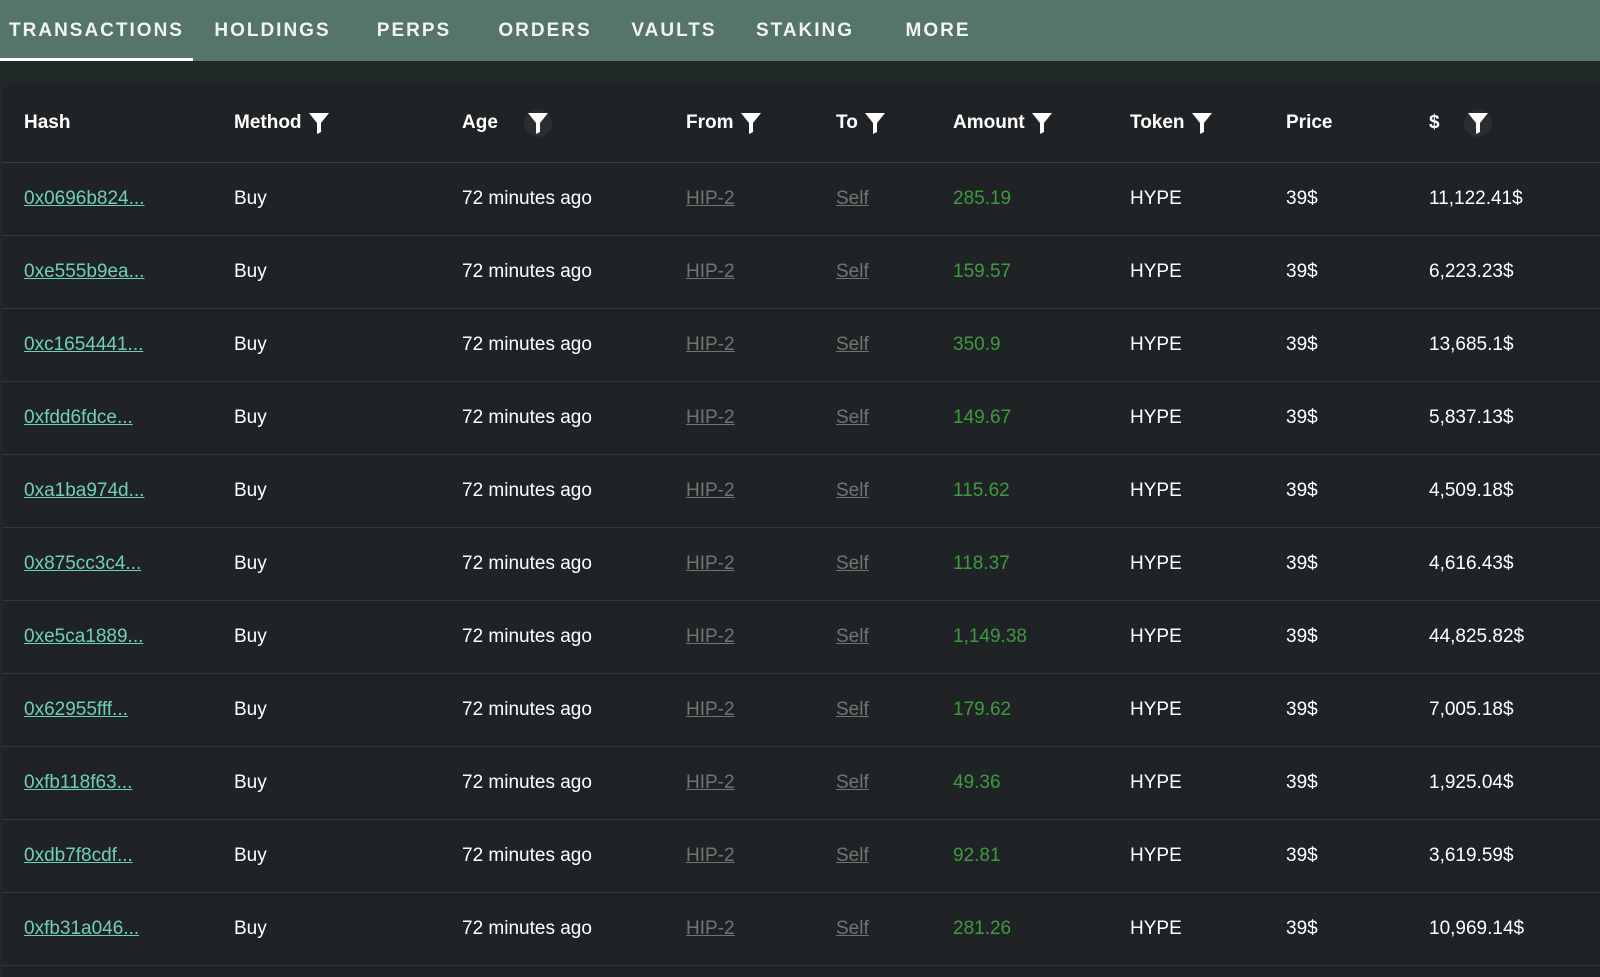  I want to click on tab-orders: ORDERS, so click(545, 30).